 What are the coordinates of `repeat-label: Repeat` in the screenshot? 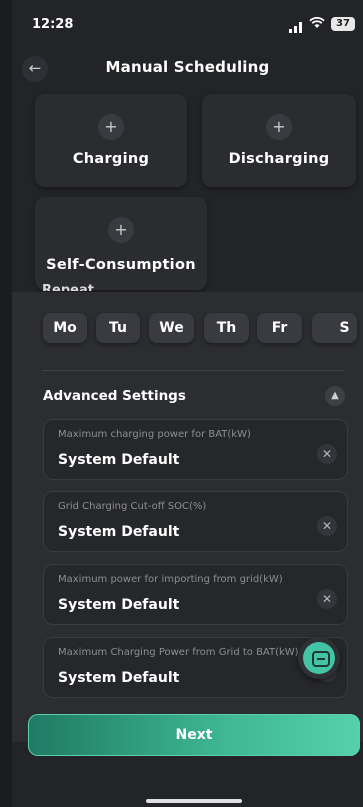 It's located at (68, 287).